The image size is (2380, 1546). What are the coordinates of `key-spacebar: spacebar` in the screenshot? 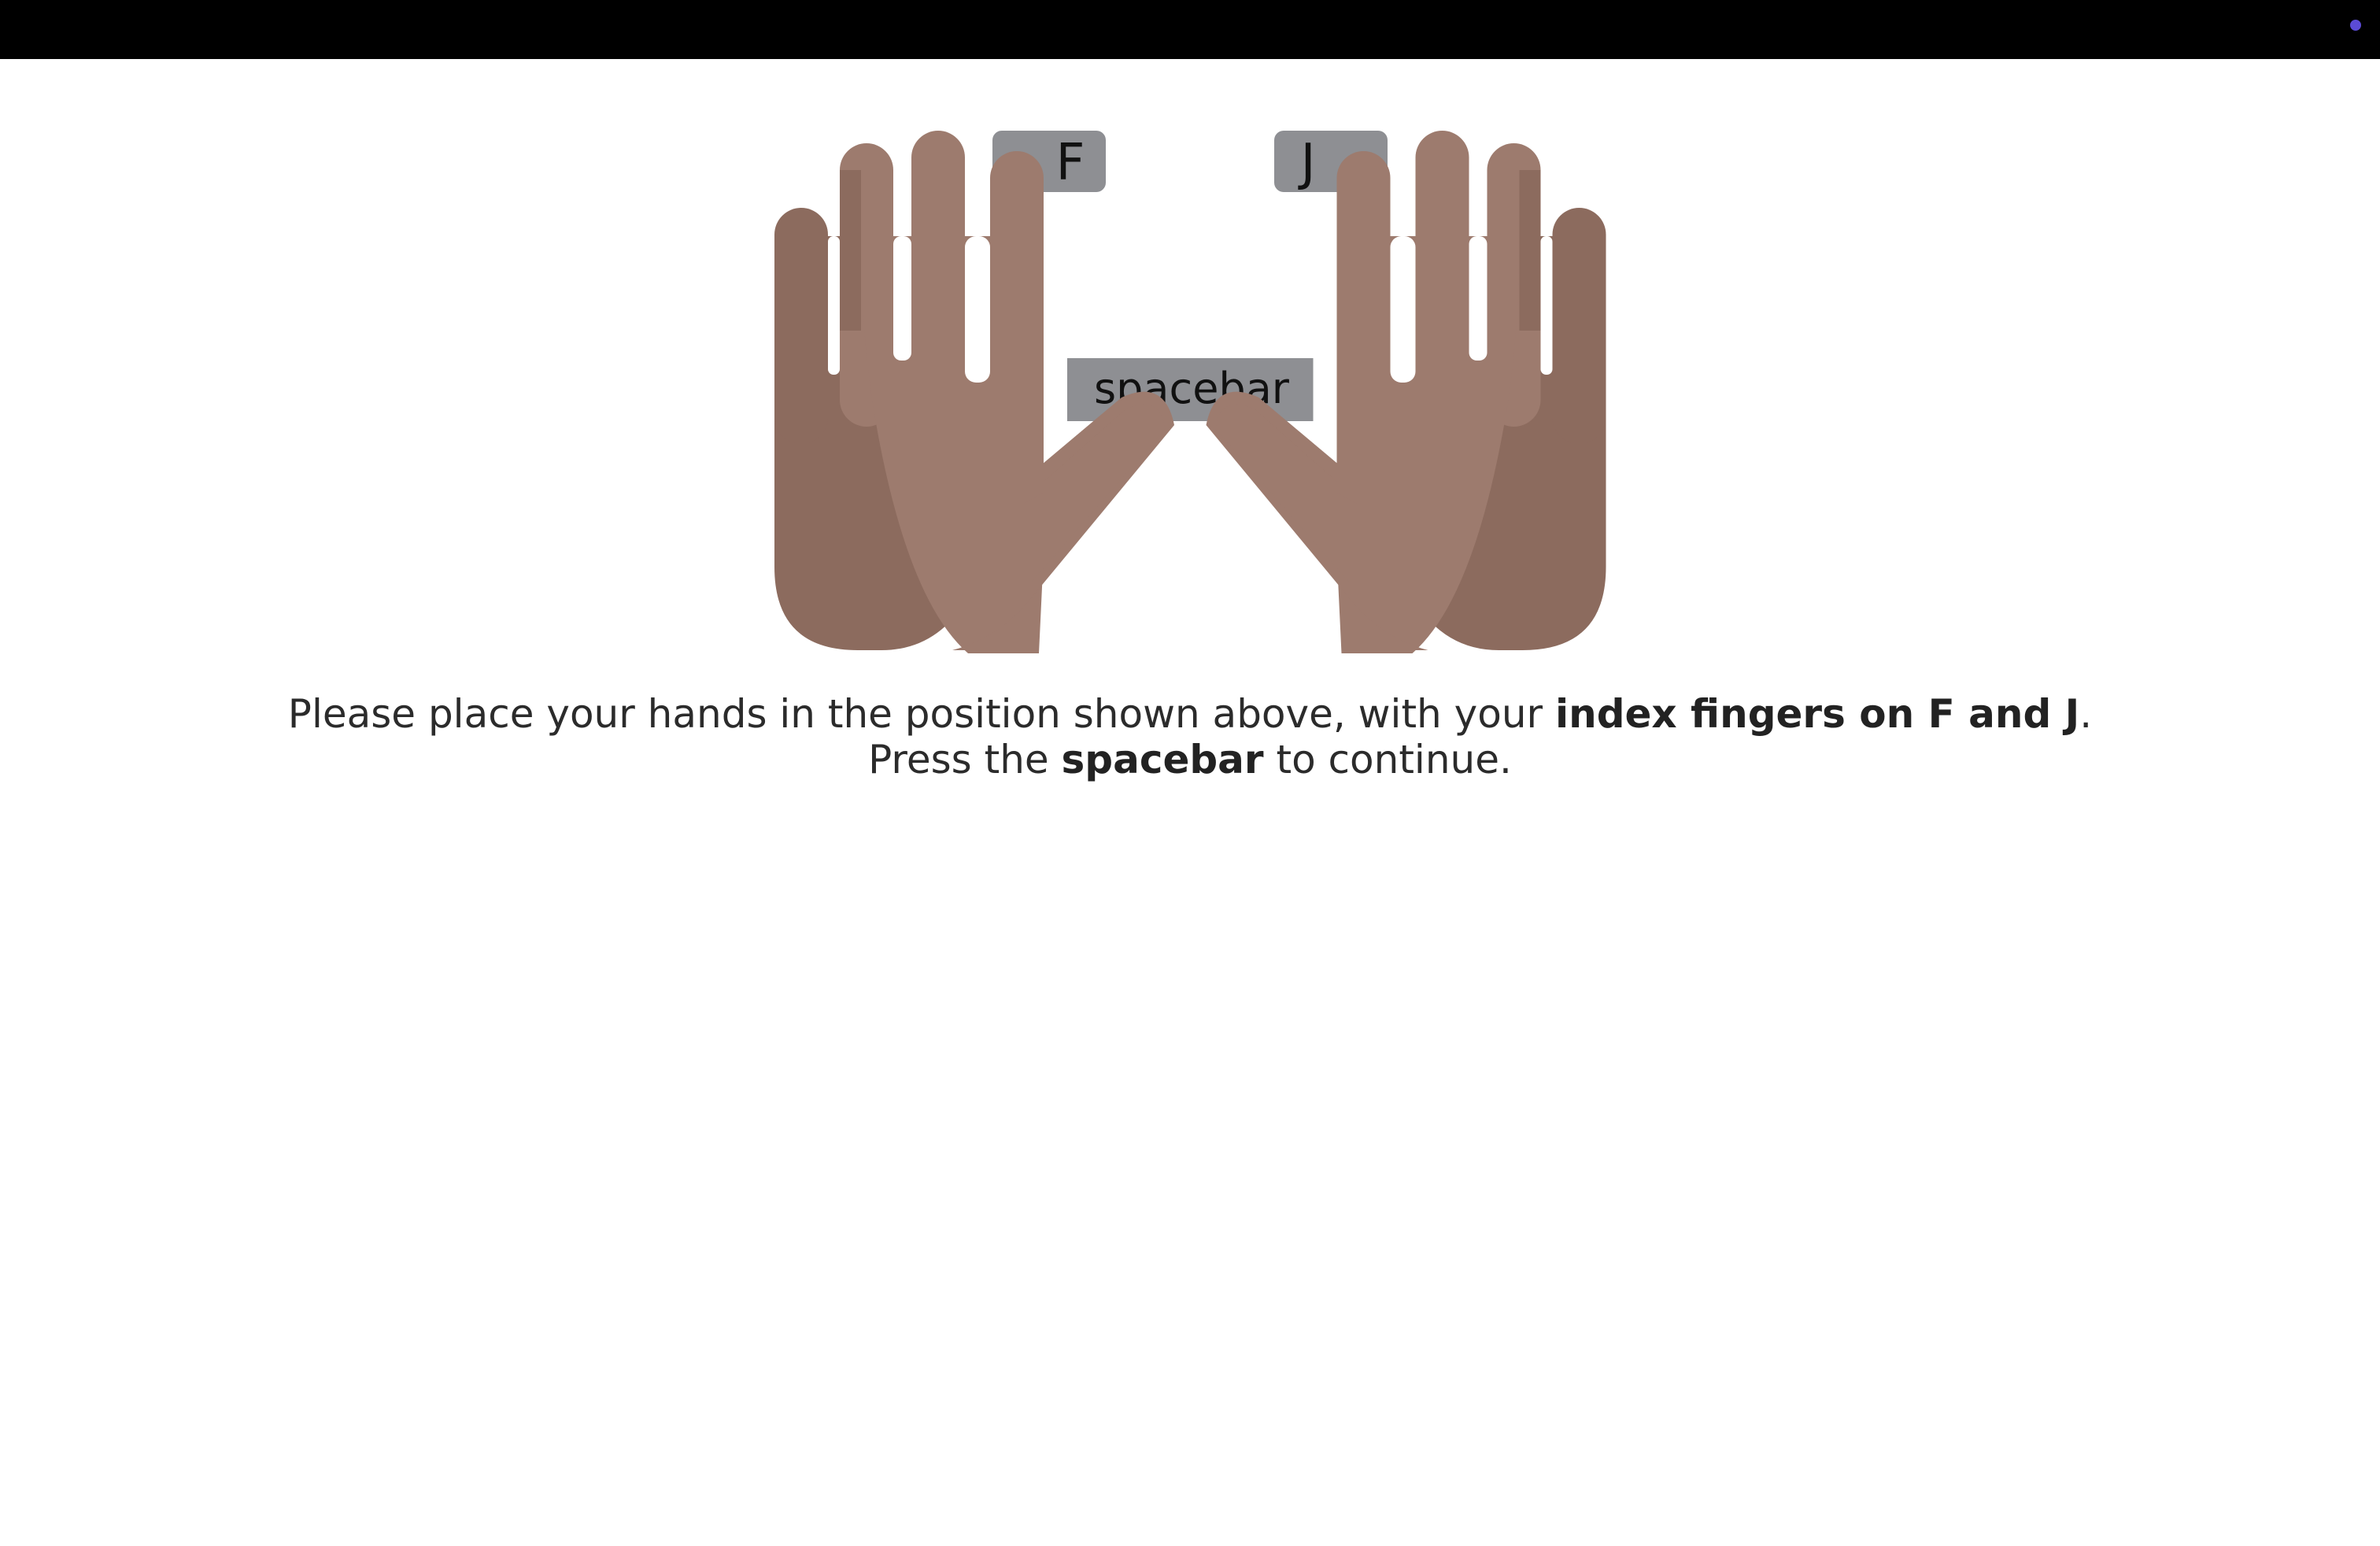 It's located at (1190, 390).